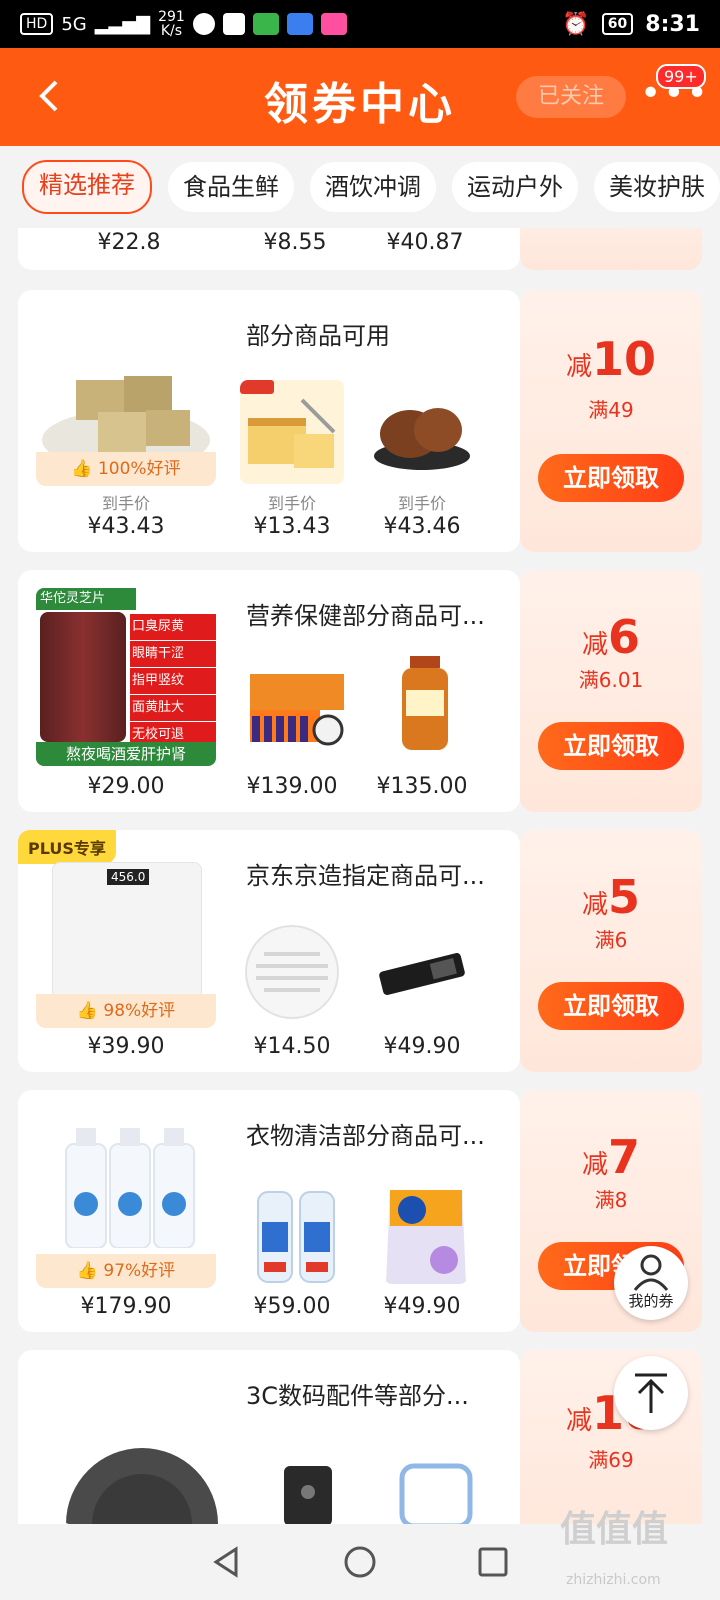 The width and height of the screenshot is (720, 1600). What do you see at coordinates (233, 24) in the screenshot?
I see `alipay-icon` at bounding box center [233, 24].